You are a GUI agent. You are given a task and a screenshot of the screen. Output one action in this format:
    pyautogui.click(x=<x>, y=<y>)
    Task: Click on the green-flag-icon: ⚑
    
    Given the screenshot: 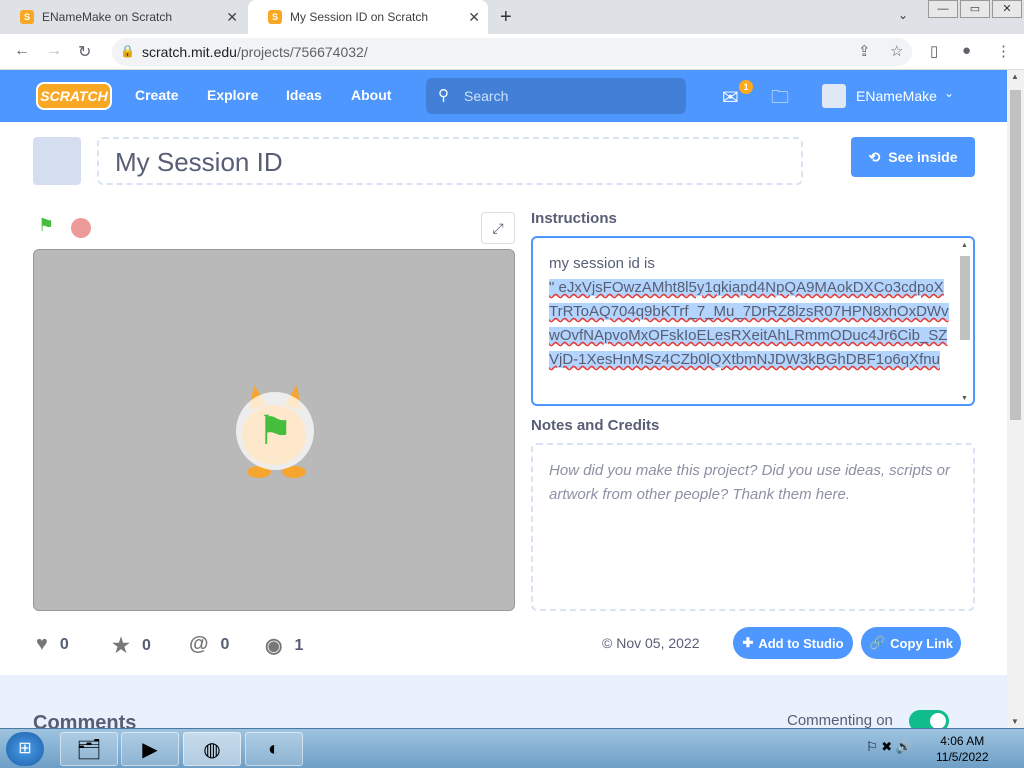 What is the action you would take?
    pyautogui.click(x=46, y=225)
    